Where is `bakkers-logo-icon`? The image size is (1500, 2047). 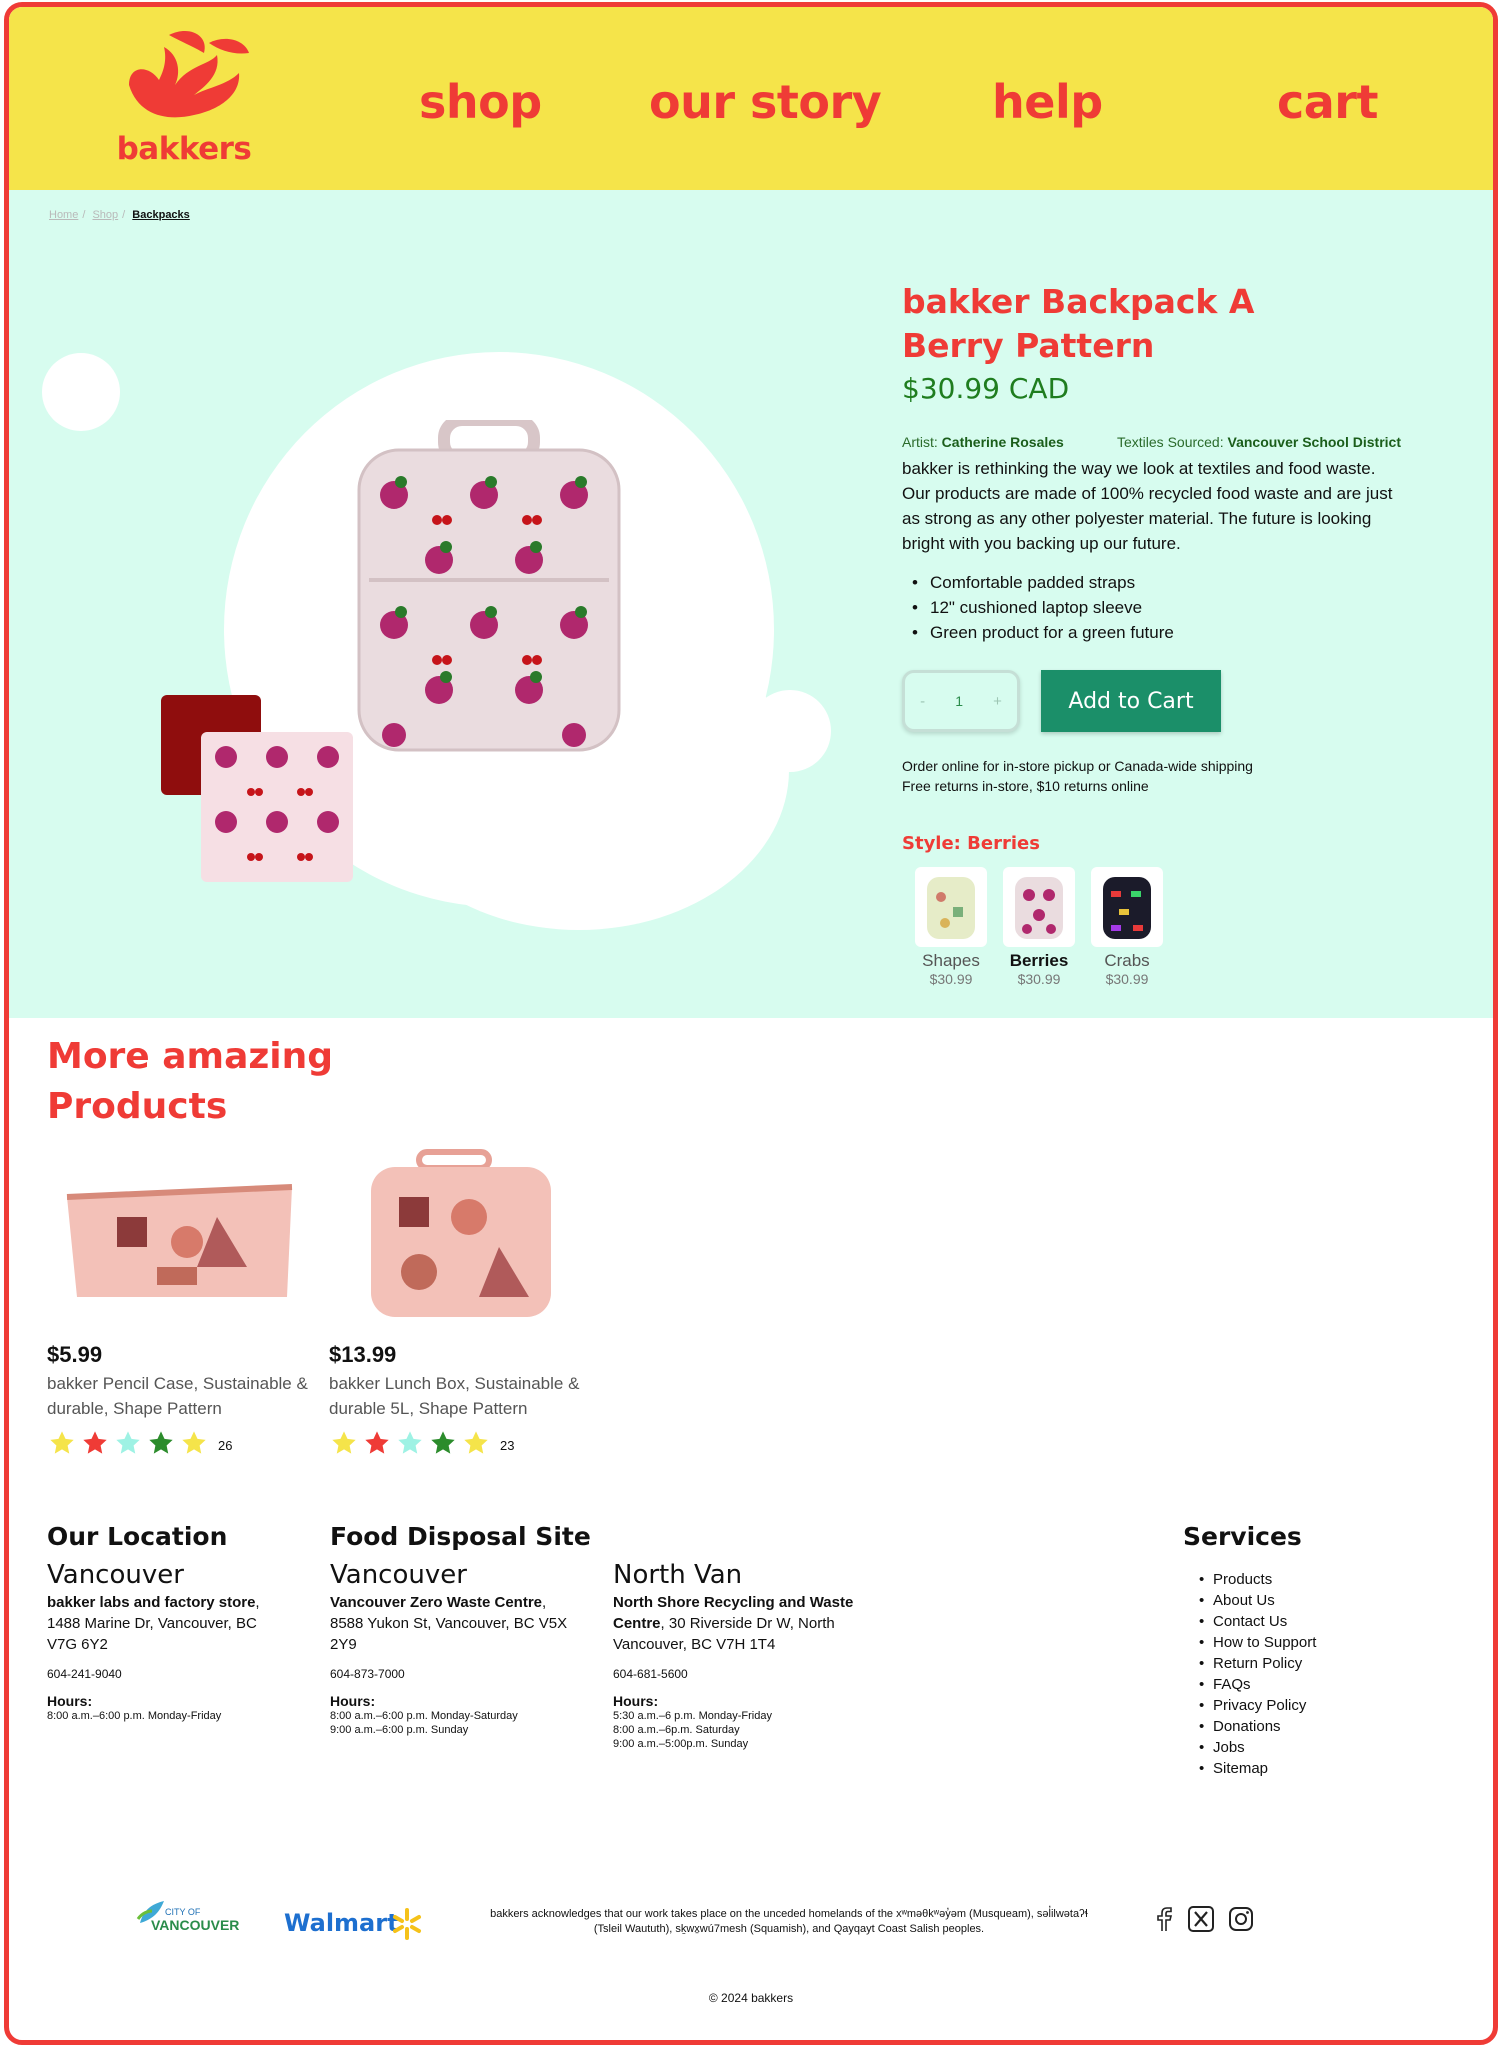 bakkers-logo-icon is located at coordinates (189, 74).